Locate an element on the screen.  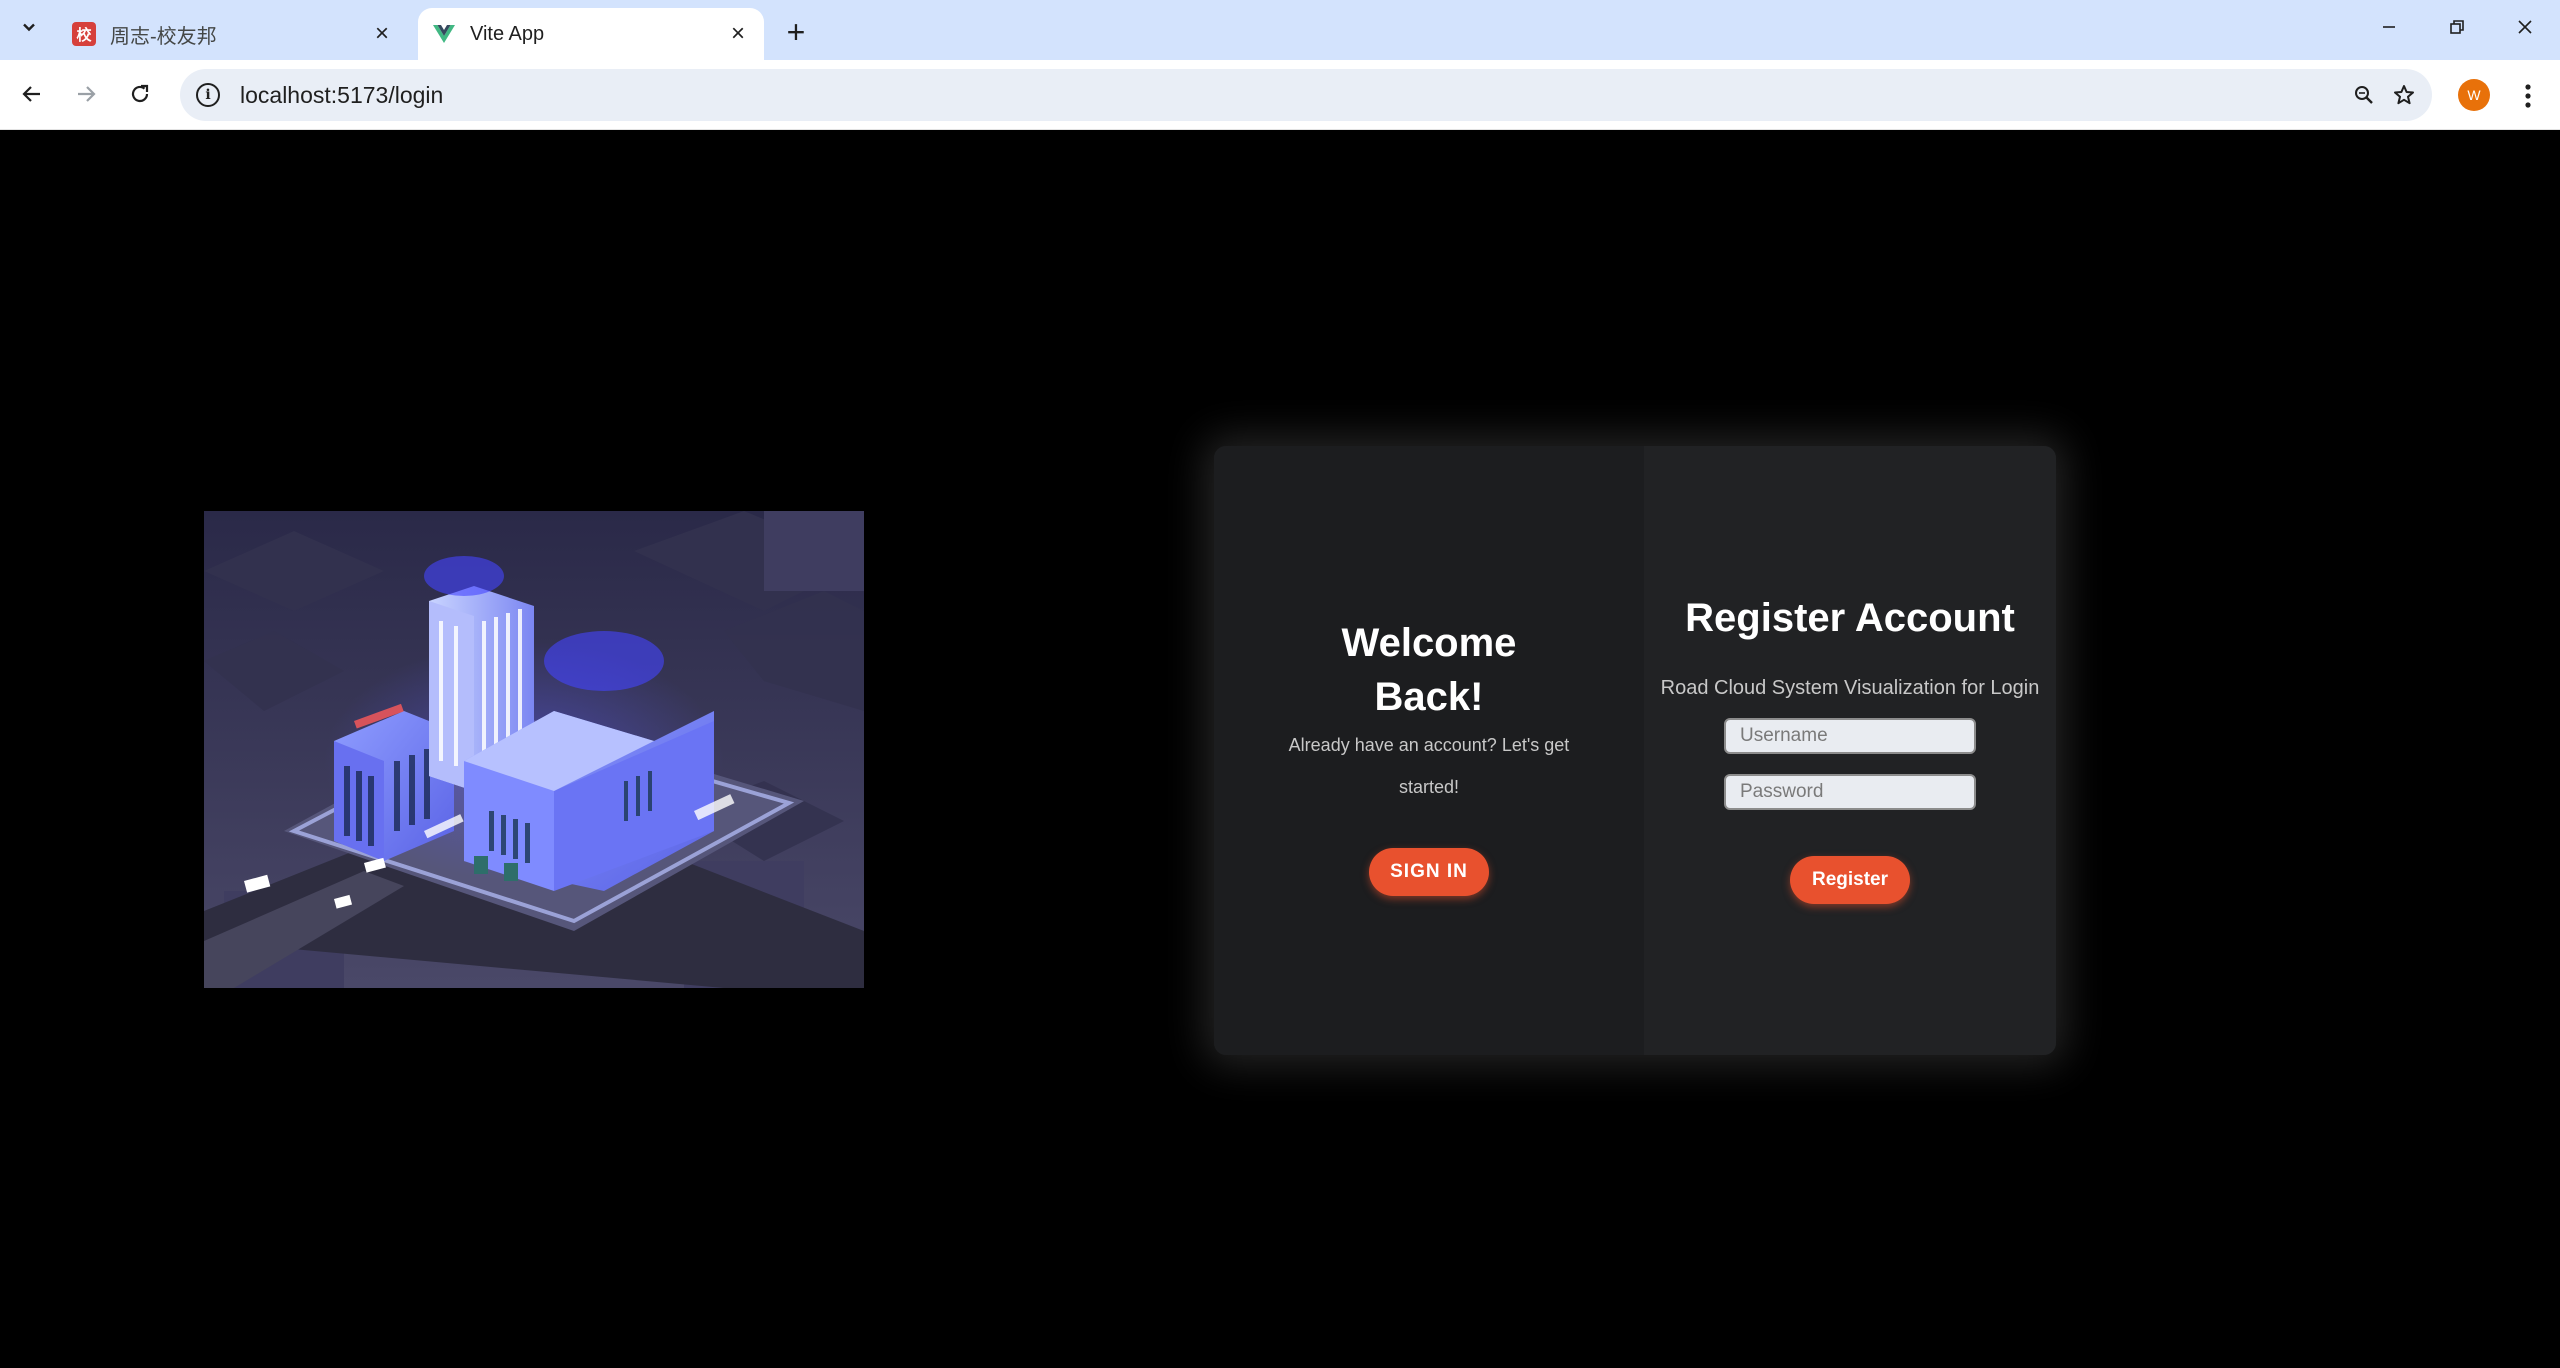
reload-icon is located at coordinates (140, 96).